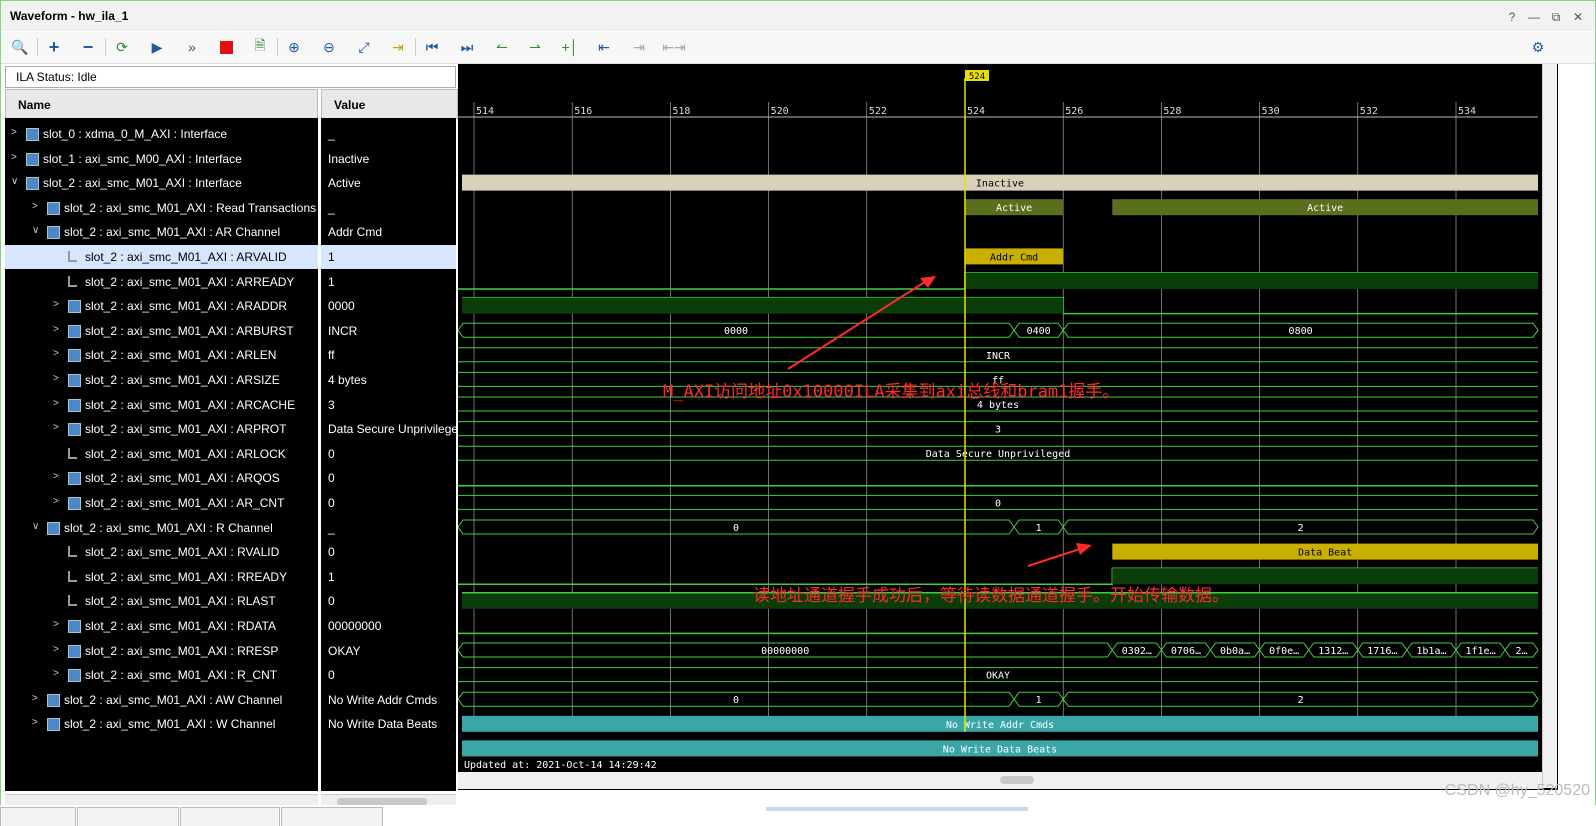 The image size is (1596, 826). I want to click on name-column-header: Name, so click(161, 104).